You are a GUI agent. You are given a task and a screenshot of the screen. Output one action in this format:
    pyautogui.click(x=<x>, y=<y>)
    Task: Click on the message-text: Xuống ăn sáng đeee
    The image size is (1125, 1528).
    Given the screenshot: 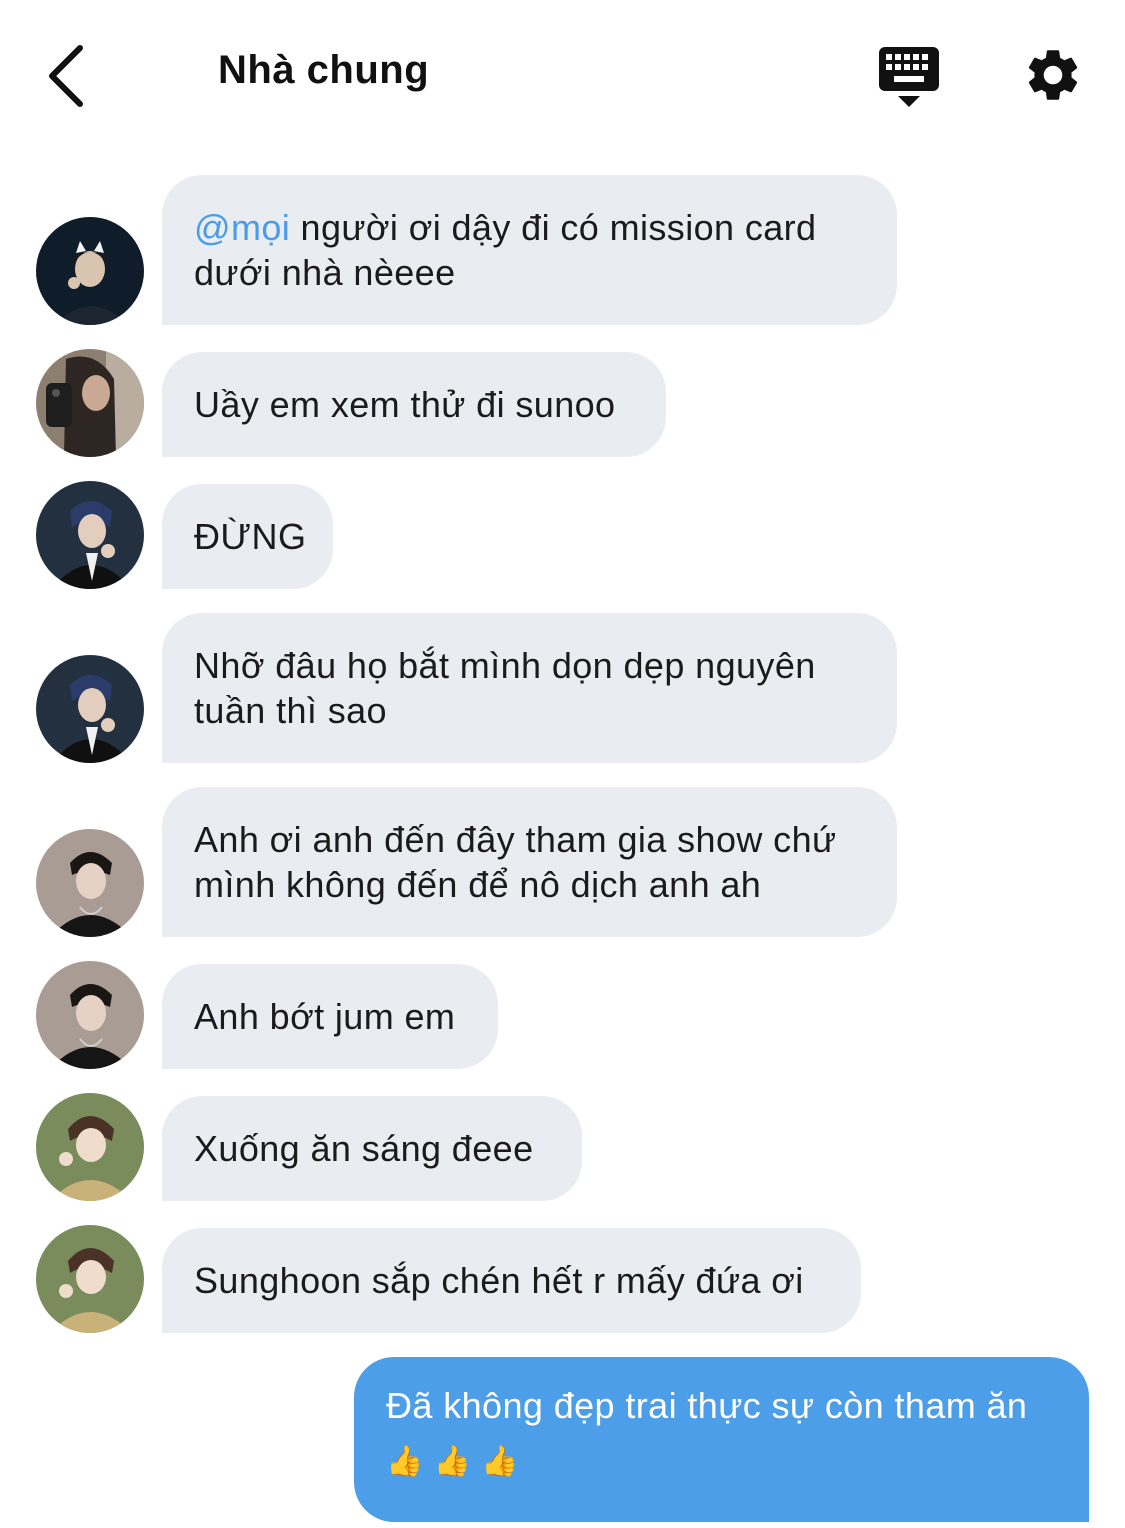 What is the action you would take?
    pyautogui.click(x=364, y=1148)
    